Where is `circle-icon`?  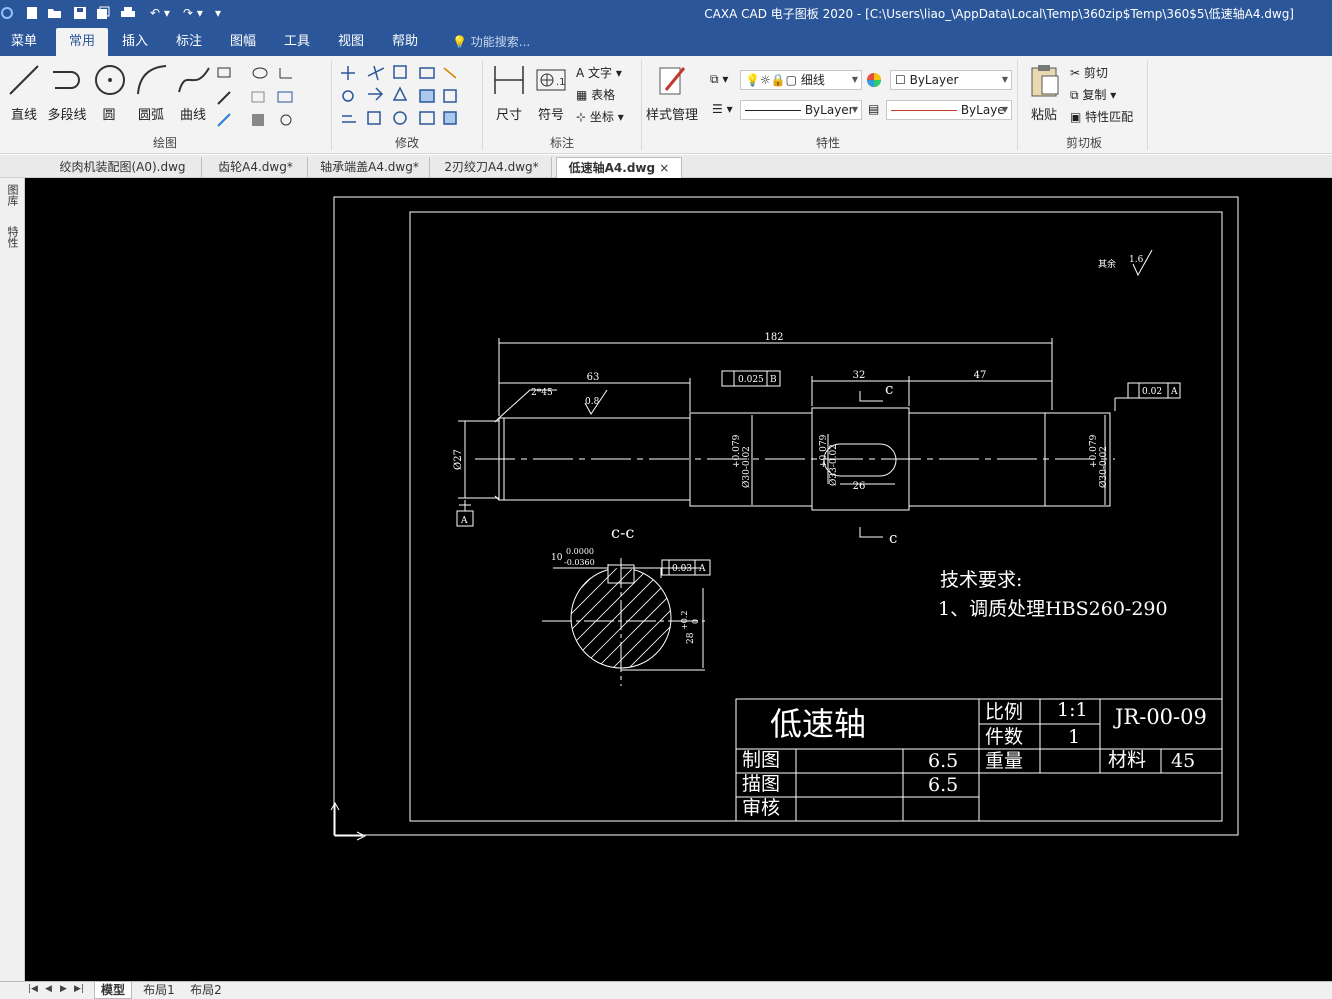
circle-icon is located at coordinates (110, 80).